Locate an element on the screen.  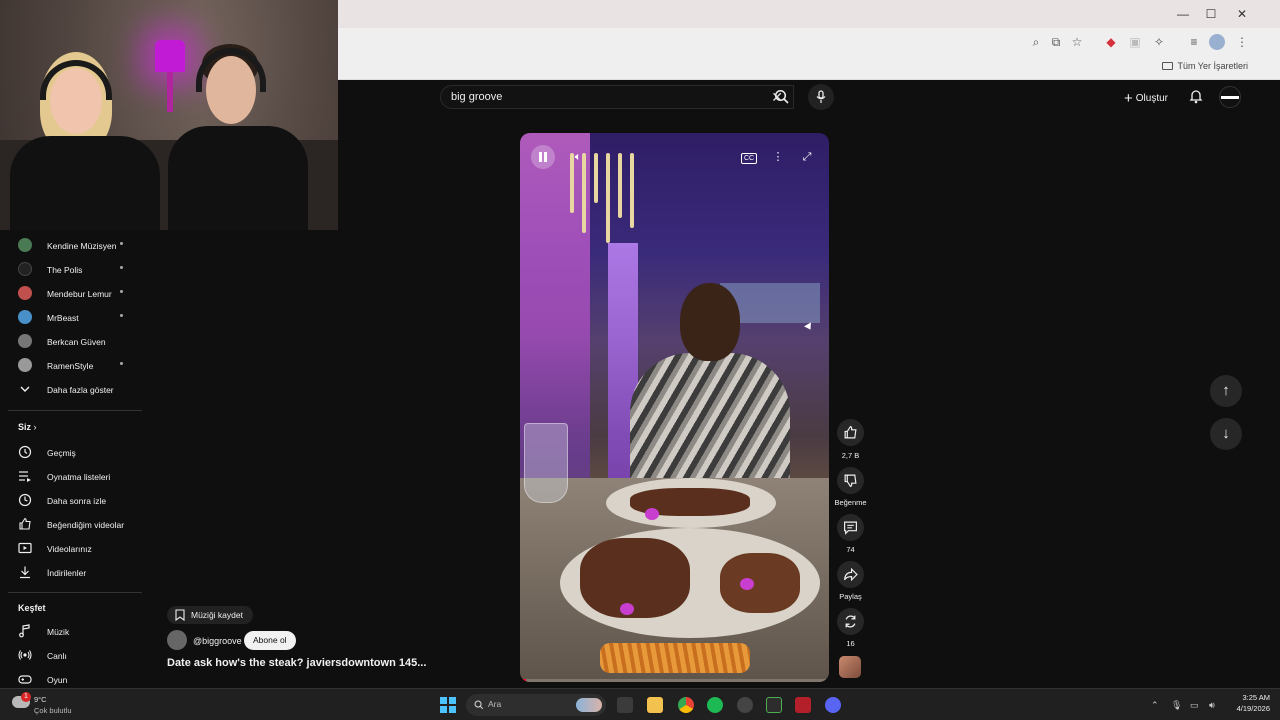
notification-badge: 1 is located at coordinates (26, 697).